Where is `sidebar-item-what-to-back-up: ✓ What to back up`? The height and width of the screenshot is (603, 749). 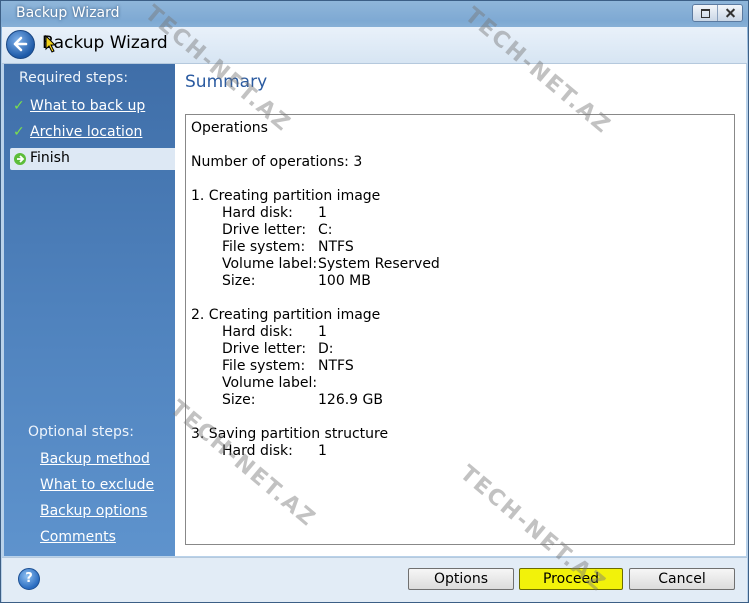
sidebar-item-what-to-back-up: ✓ What to back up is located at coordinates (91, 107).